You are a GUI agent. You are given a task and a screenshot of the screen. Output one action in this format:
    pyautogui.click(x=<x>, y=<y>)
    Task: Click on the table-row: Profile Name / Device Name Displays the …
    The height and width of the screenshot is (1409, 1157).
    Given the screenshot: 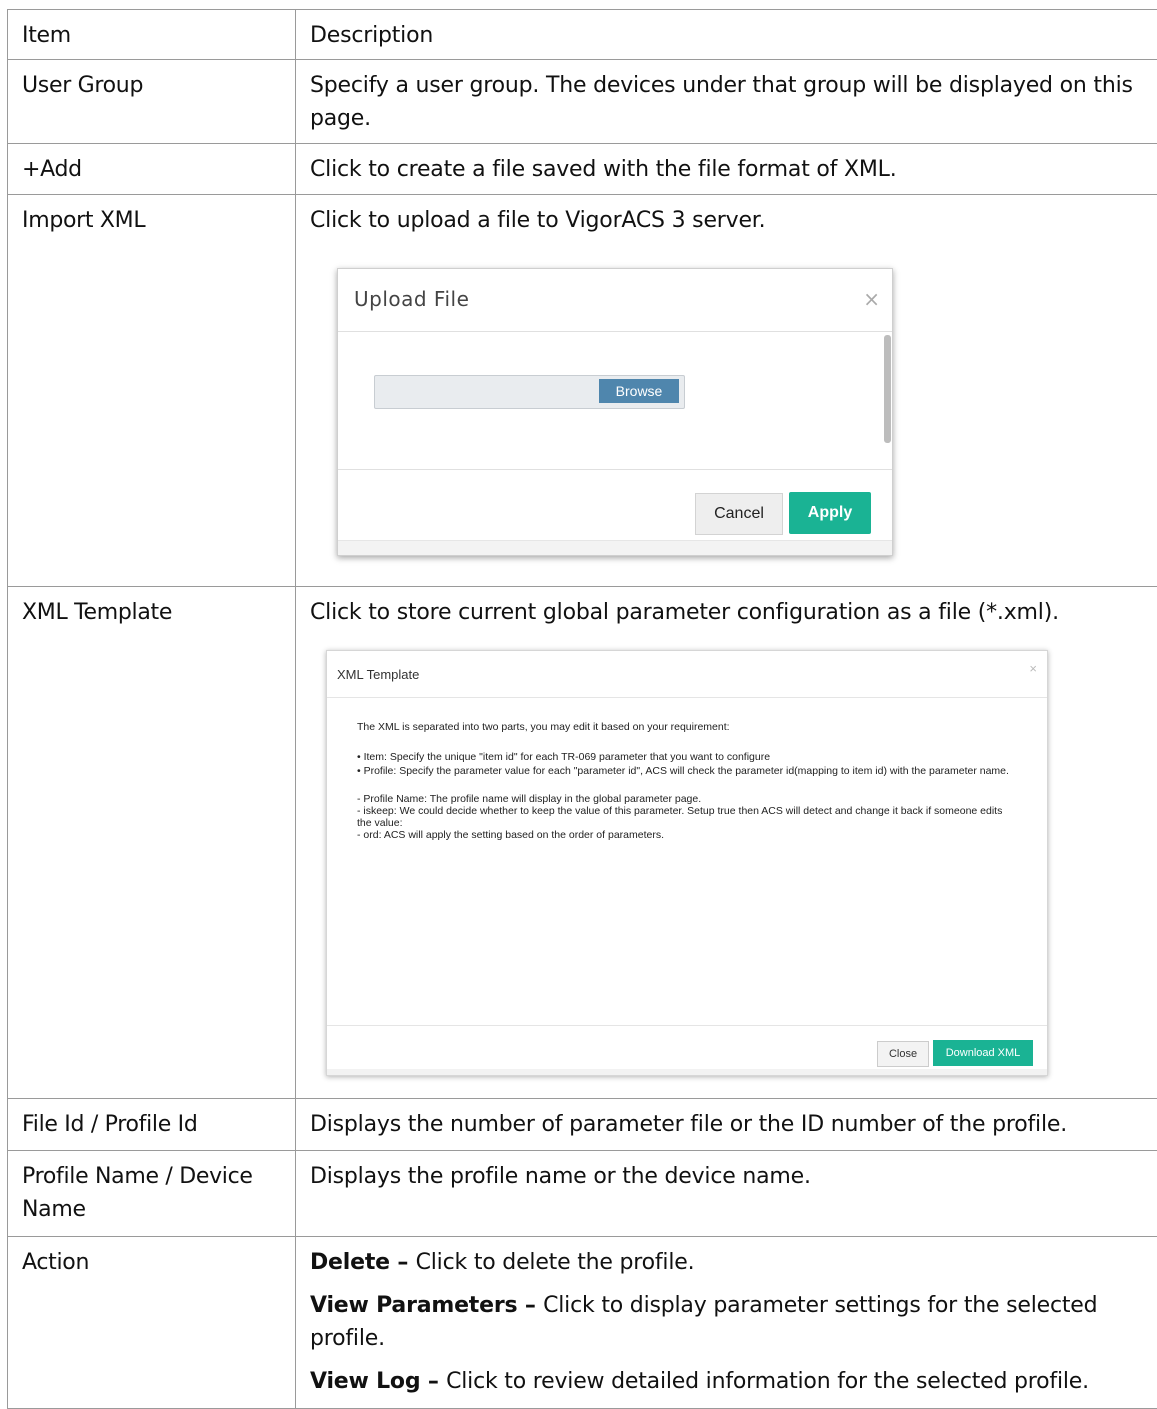 What is the action you would take?
    pyautogui.click(x=582, y=1194)
    